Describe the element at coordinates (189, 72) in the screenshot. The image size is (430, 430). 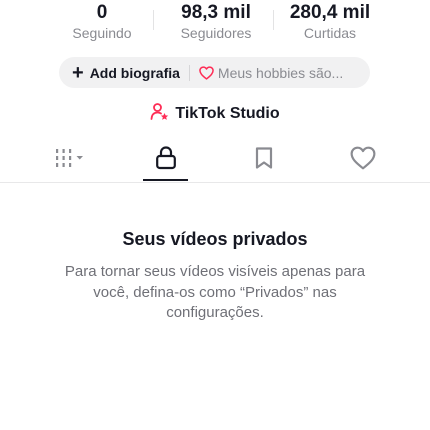
I see `bio-divider` at that location.